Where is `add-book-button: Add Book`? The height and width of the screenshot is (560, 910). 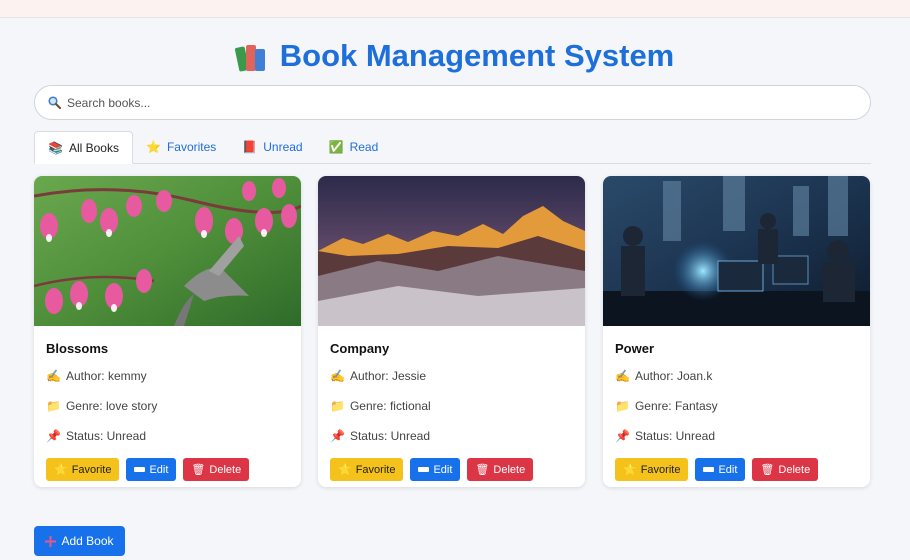
add-book-button: Add Book is located at coordinates (79, 541).